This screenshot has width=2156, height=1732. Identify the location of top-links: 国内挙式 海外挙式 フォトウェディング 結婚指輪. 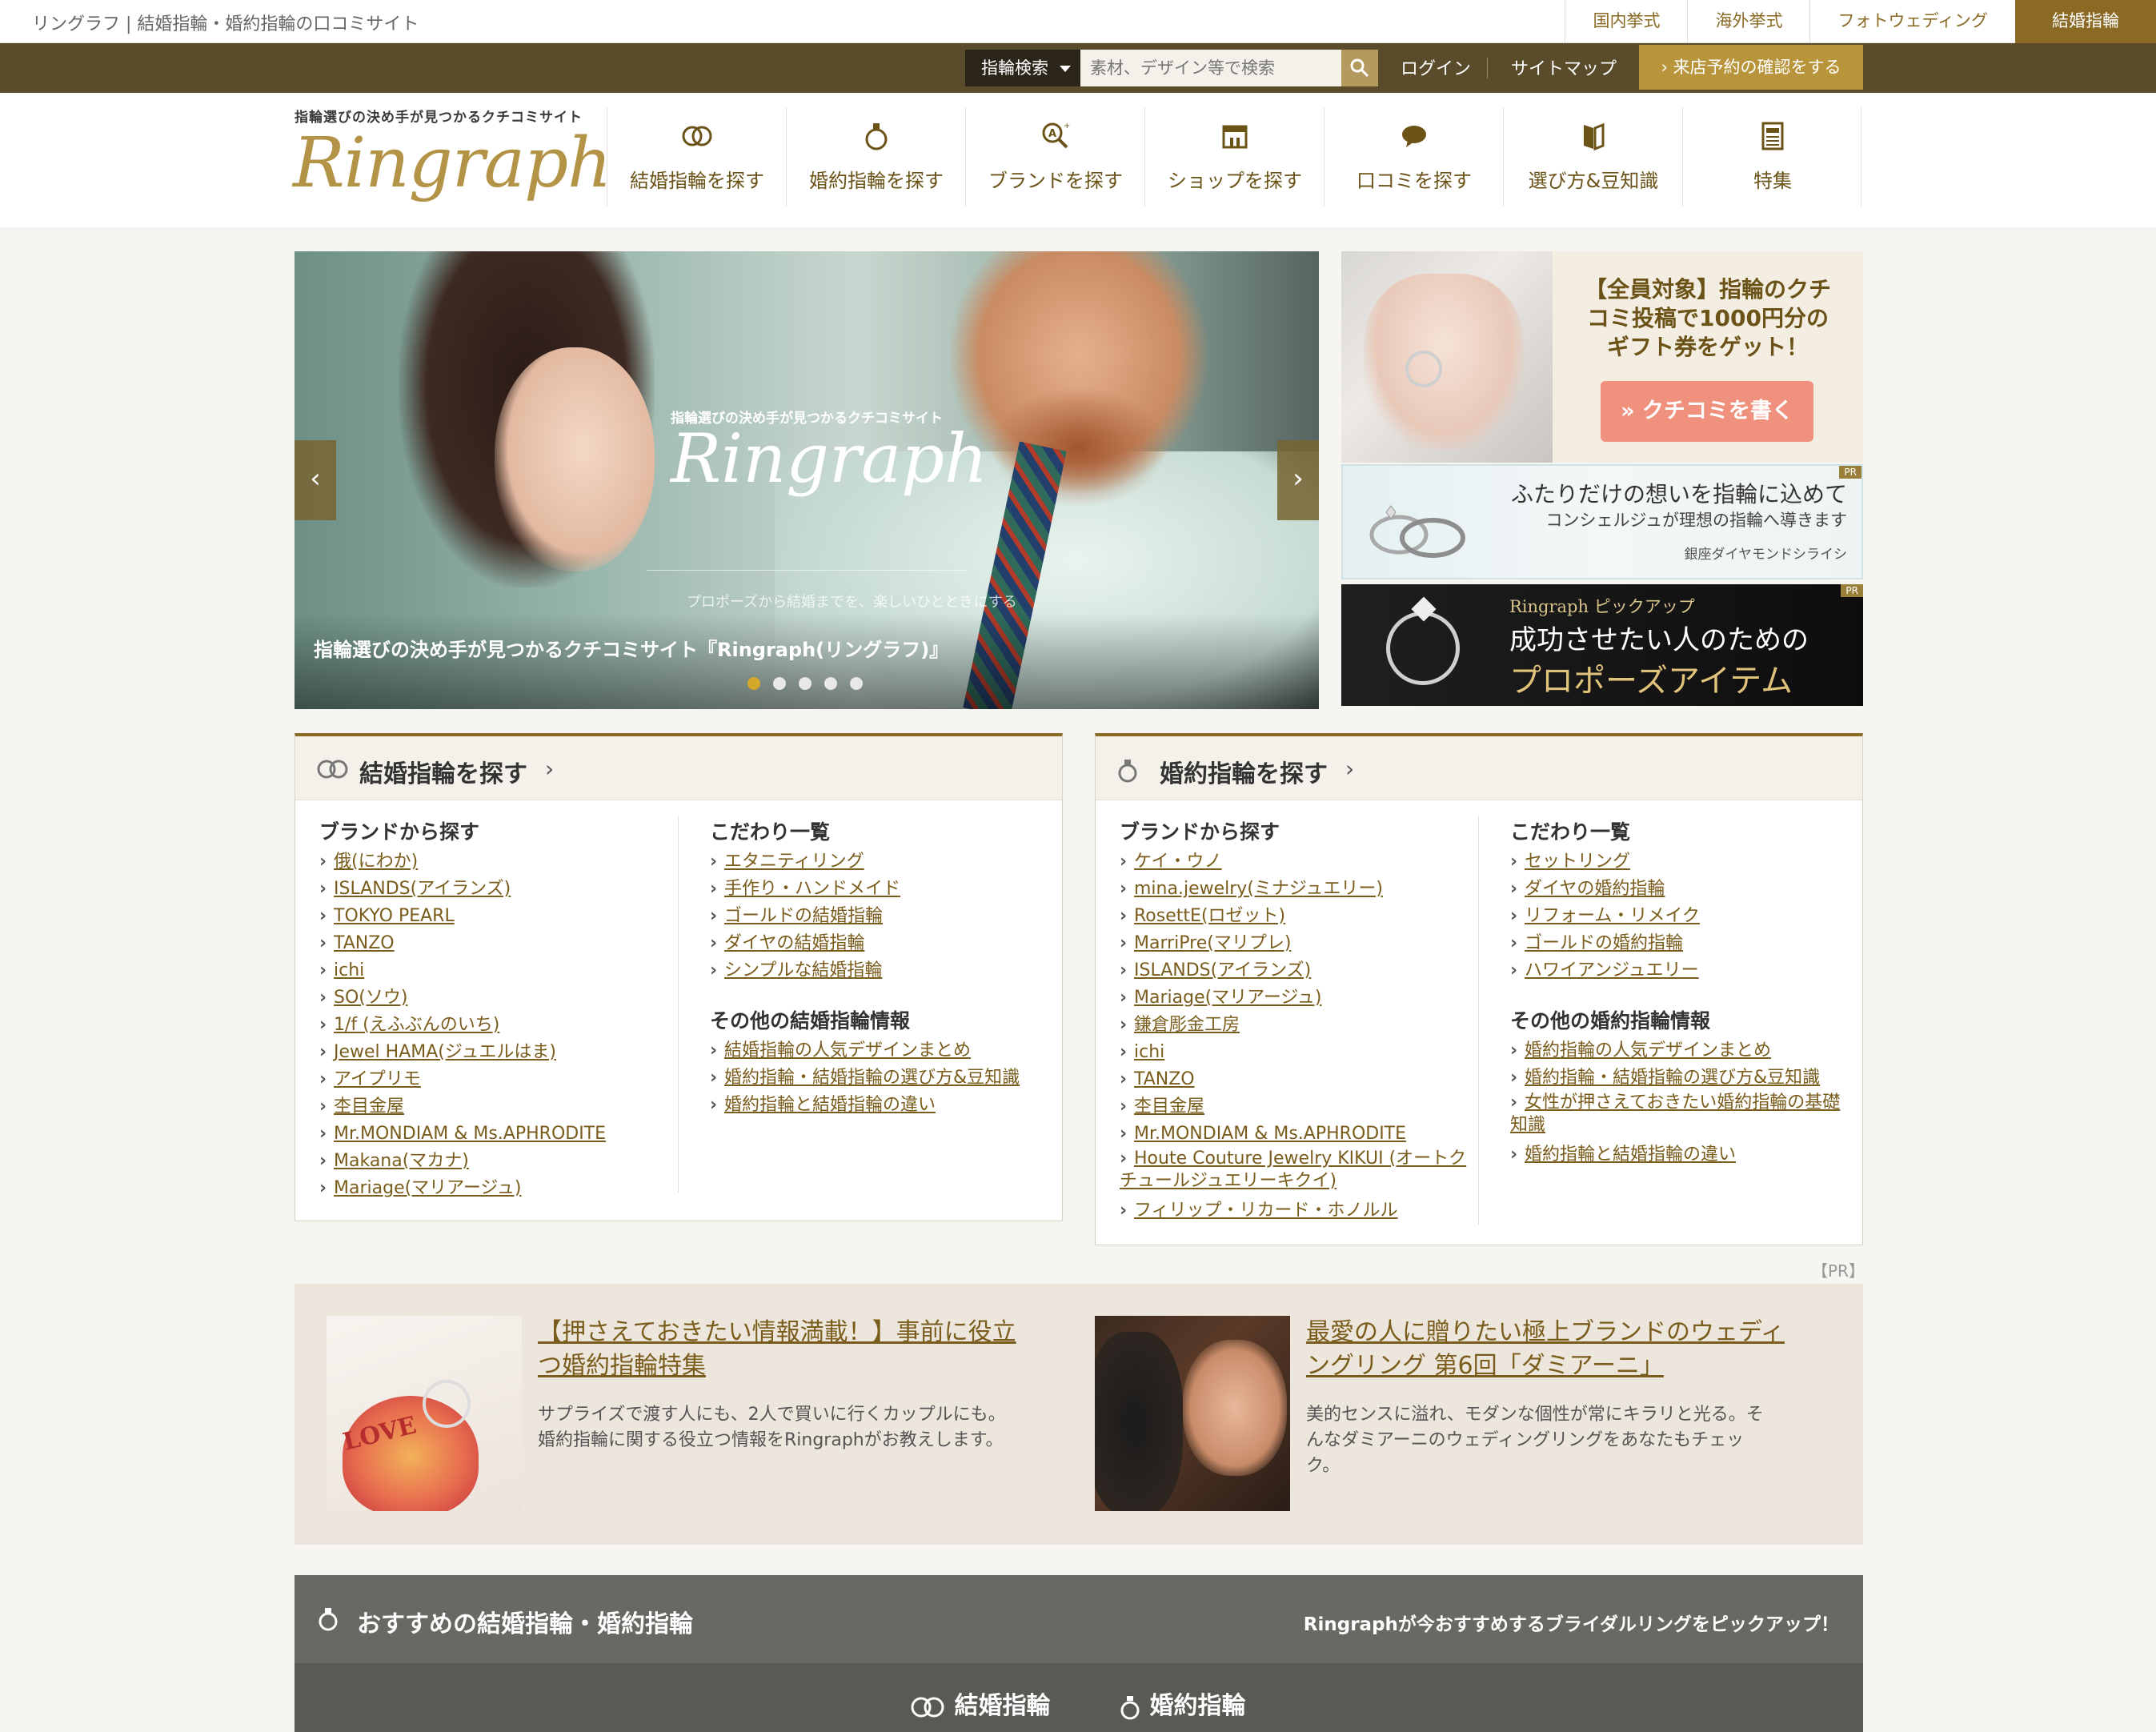
(1860, 21).